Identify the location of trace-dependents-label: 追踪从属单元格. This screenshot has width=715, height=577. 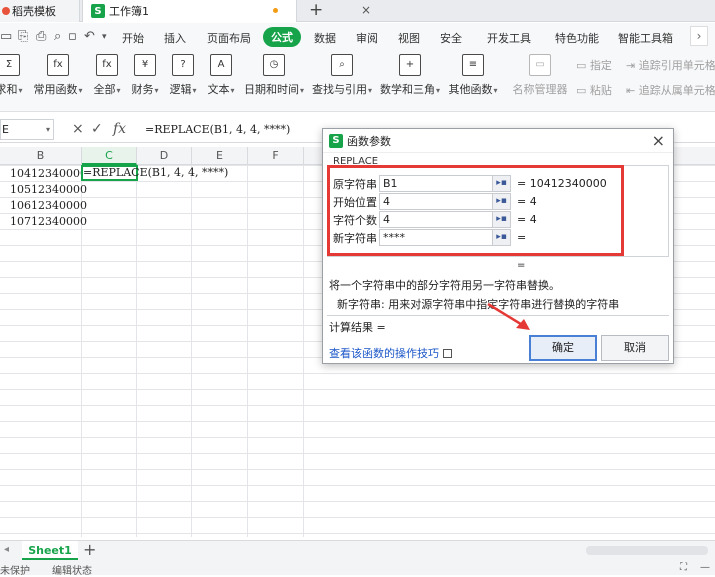
(676, 90).